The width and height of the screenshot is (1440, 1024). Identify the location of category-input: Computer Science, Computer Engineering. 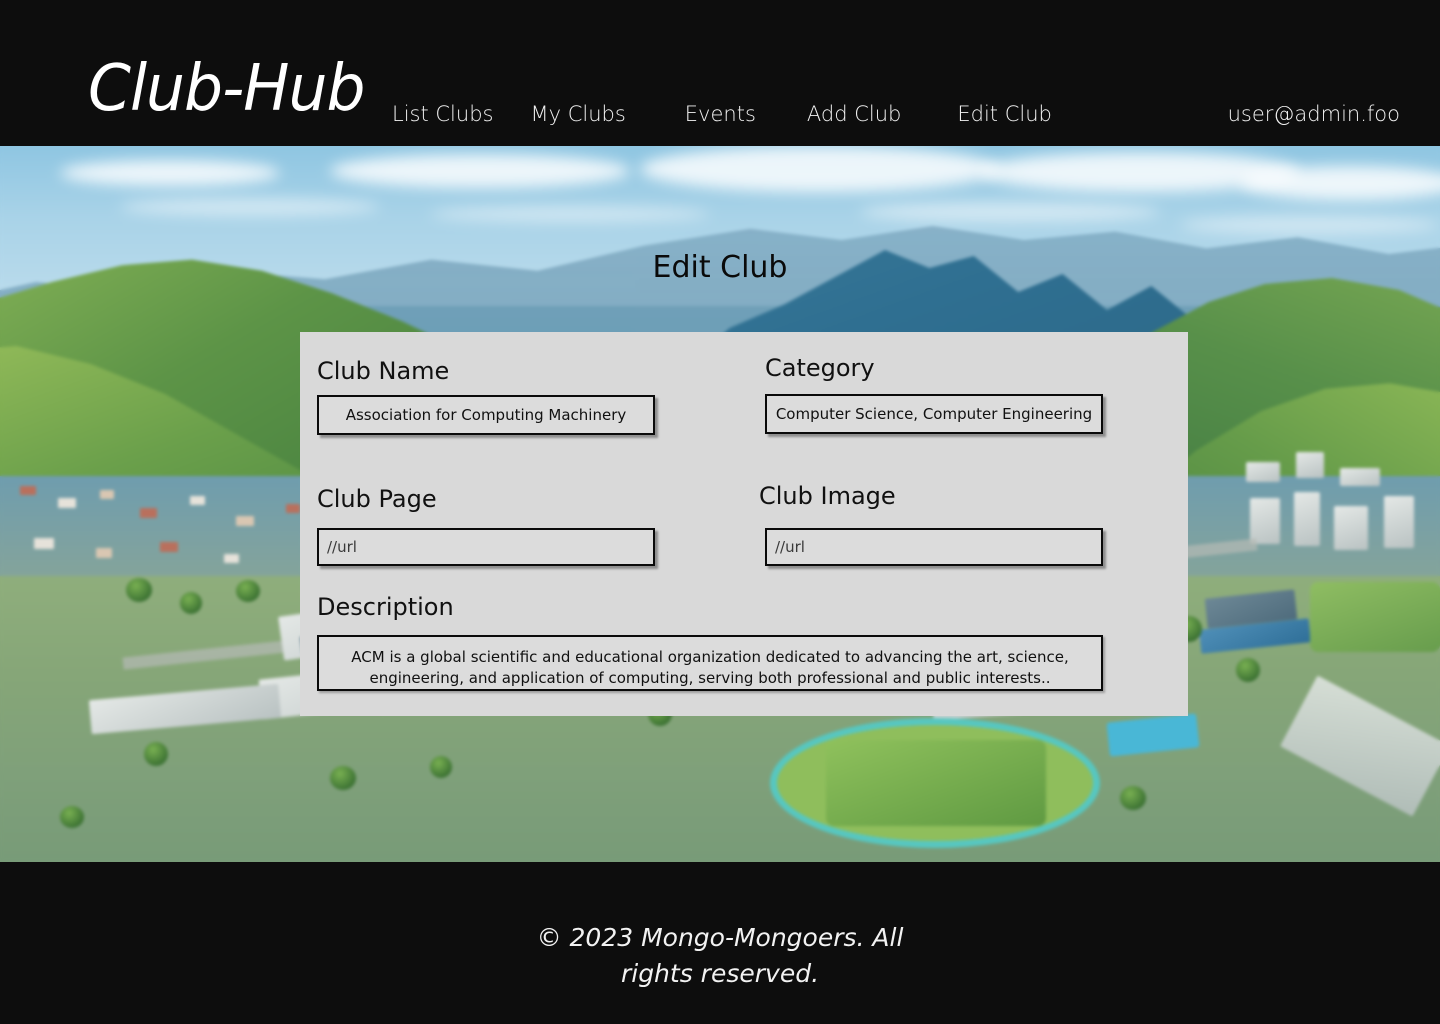
(934, 414).